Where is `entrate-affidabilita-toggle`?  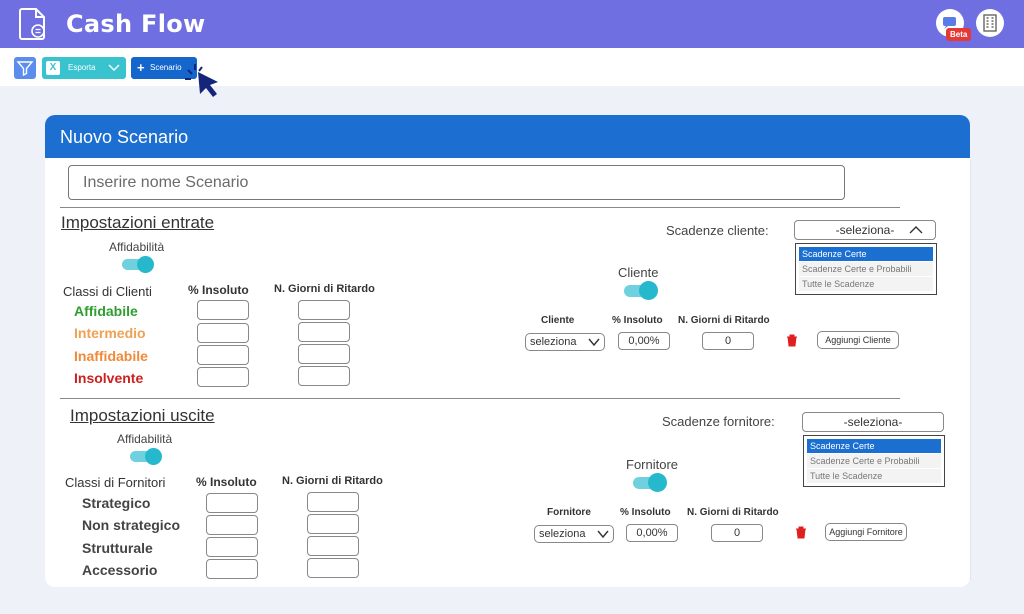
entrate-affidabilita-toggle is located at coordinates (138, 264).